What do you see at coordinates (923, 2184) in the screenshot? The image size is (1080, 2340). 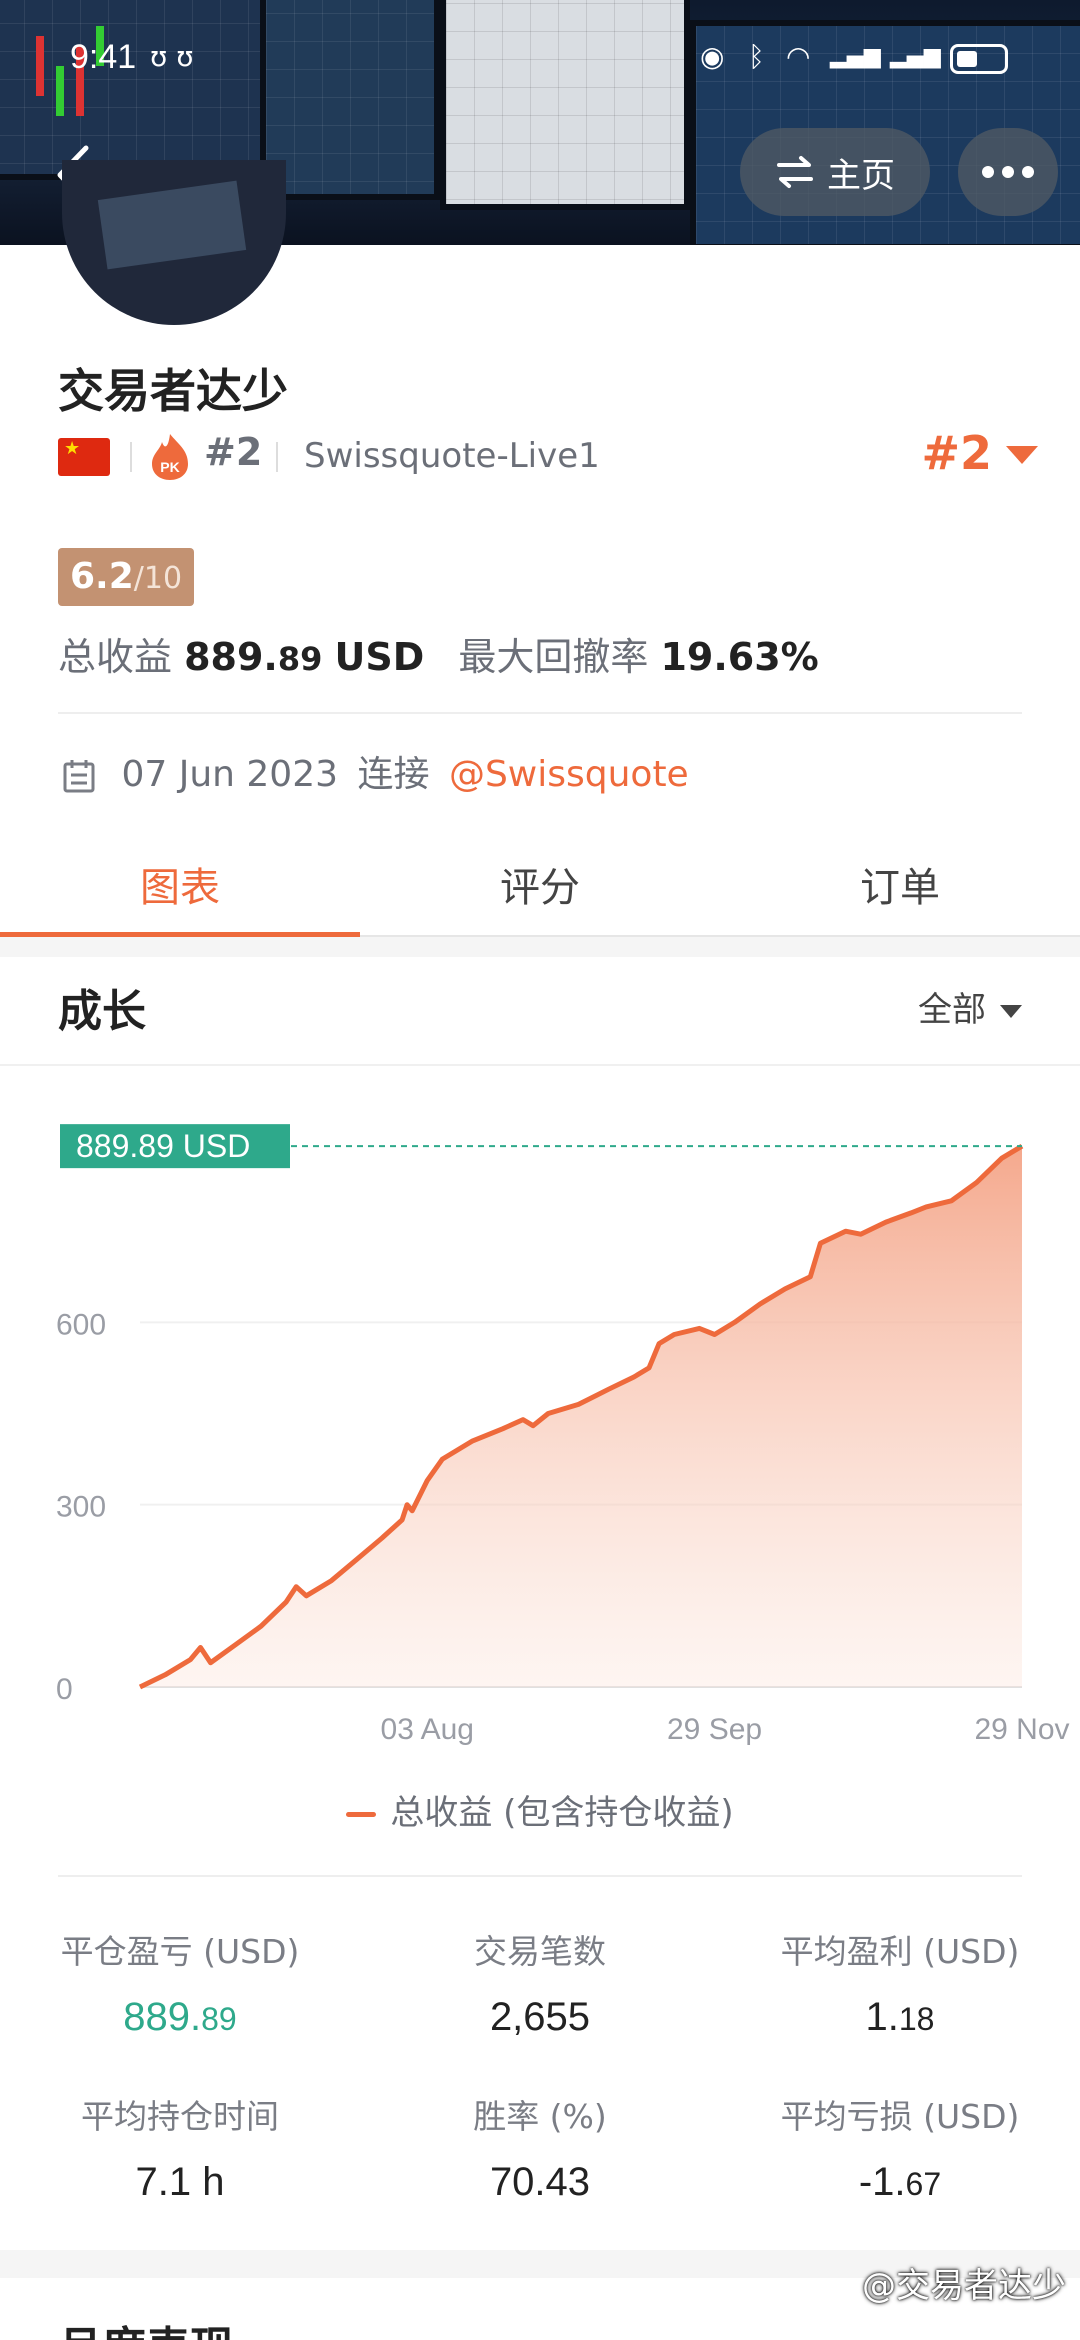 I see `stat-value-dec: 67` at bounding box center [923, 2184].